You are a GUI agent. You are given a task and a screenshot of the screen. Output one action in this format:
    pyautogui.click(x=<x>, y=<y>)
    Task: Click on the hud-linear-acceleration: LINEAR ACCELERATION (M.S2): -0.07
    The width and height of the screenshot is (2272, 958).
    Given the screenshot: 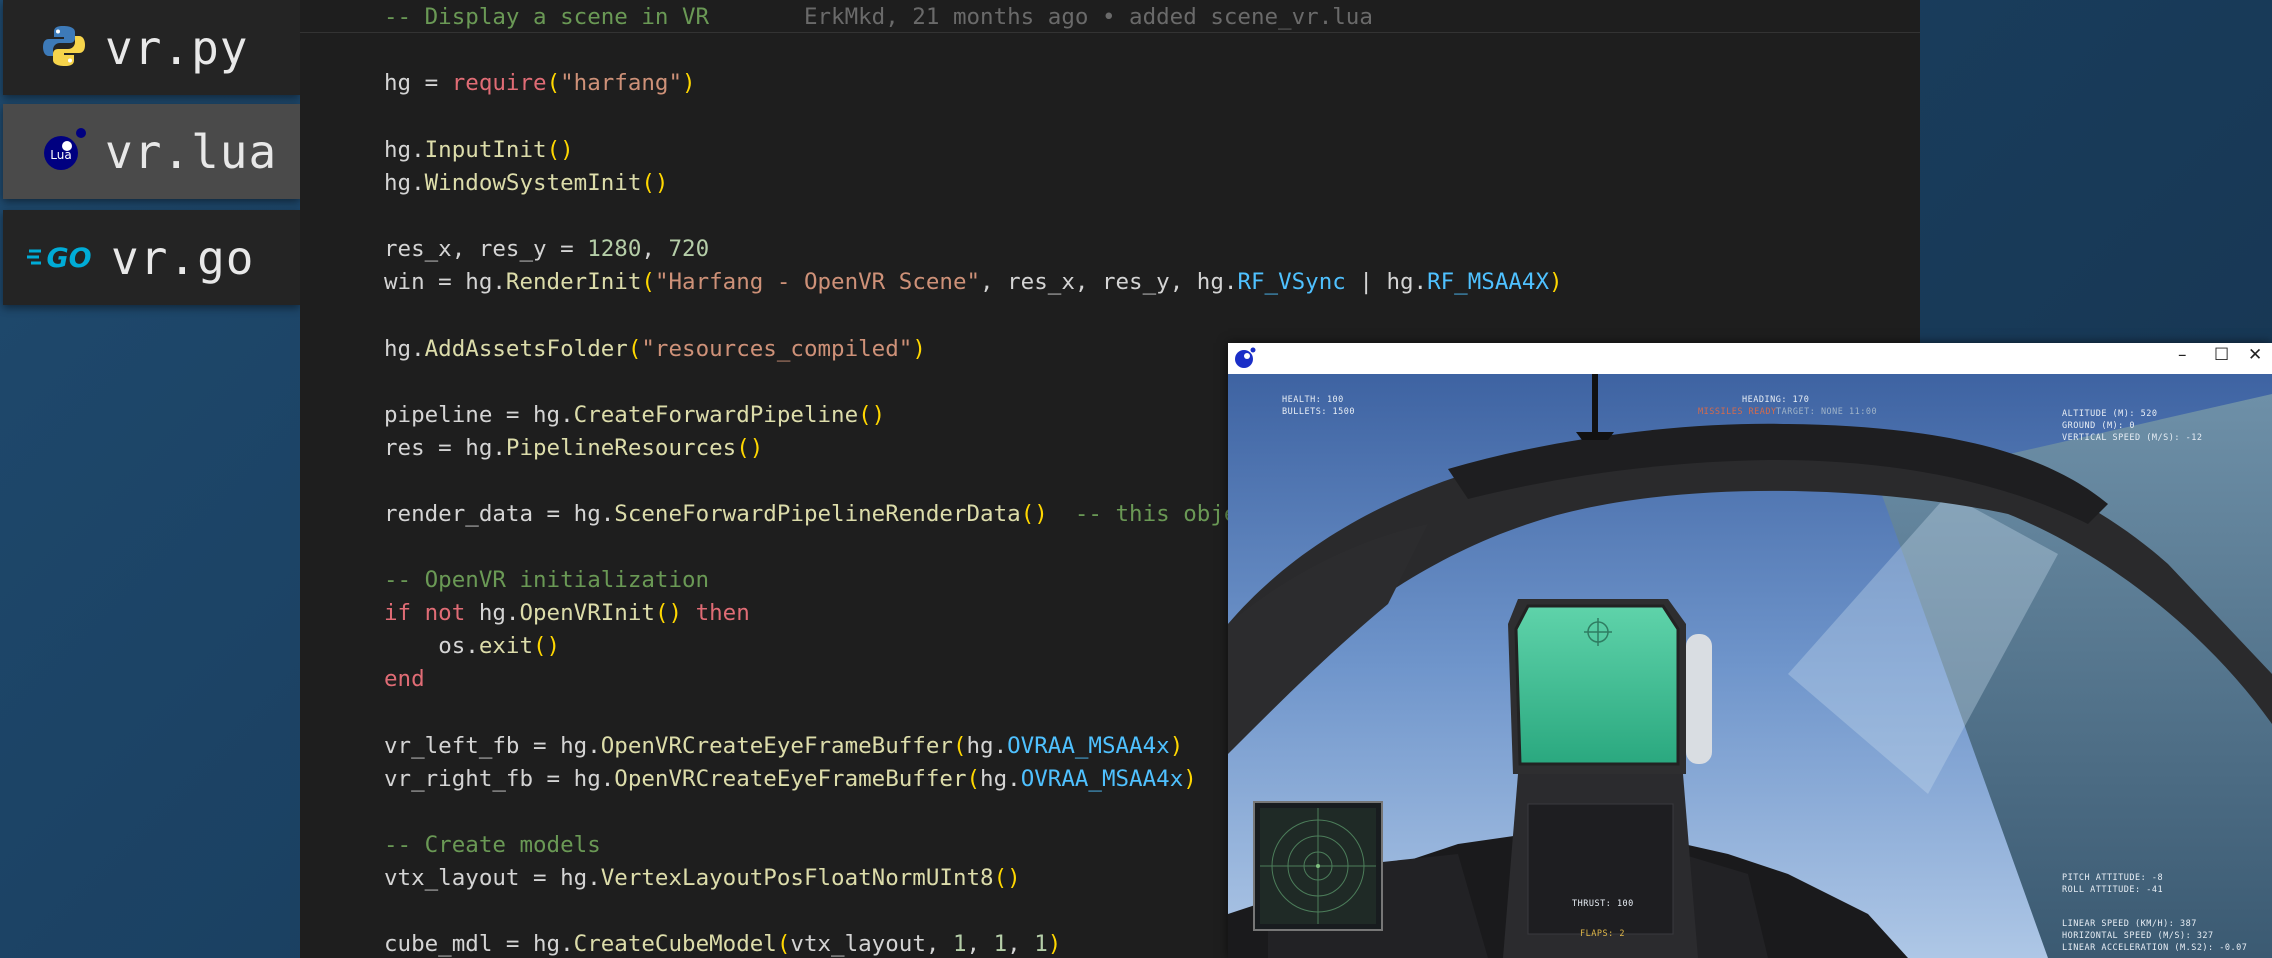 What is the action you would take?
    pyautogui.click(x=2155, y=948)
    